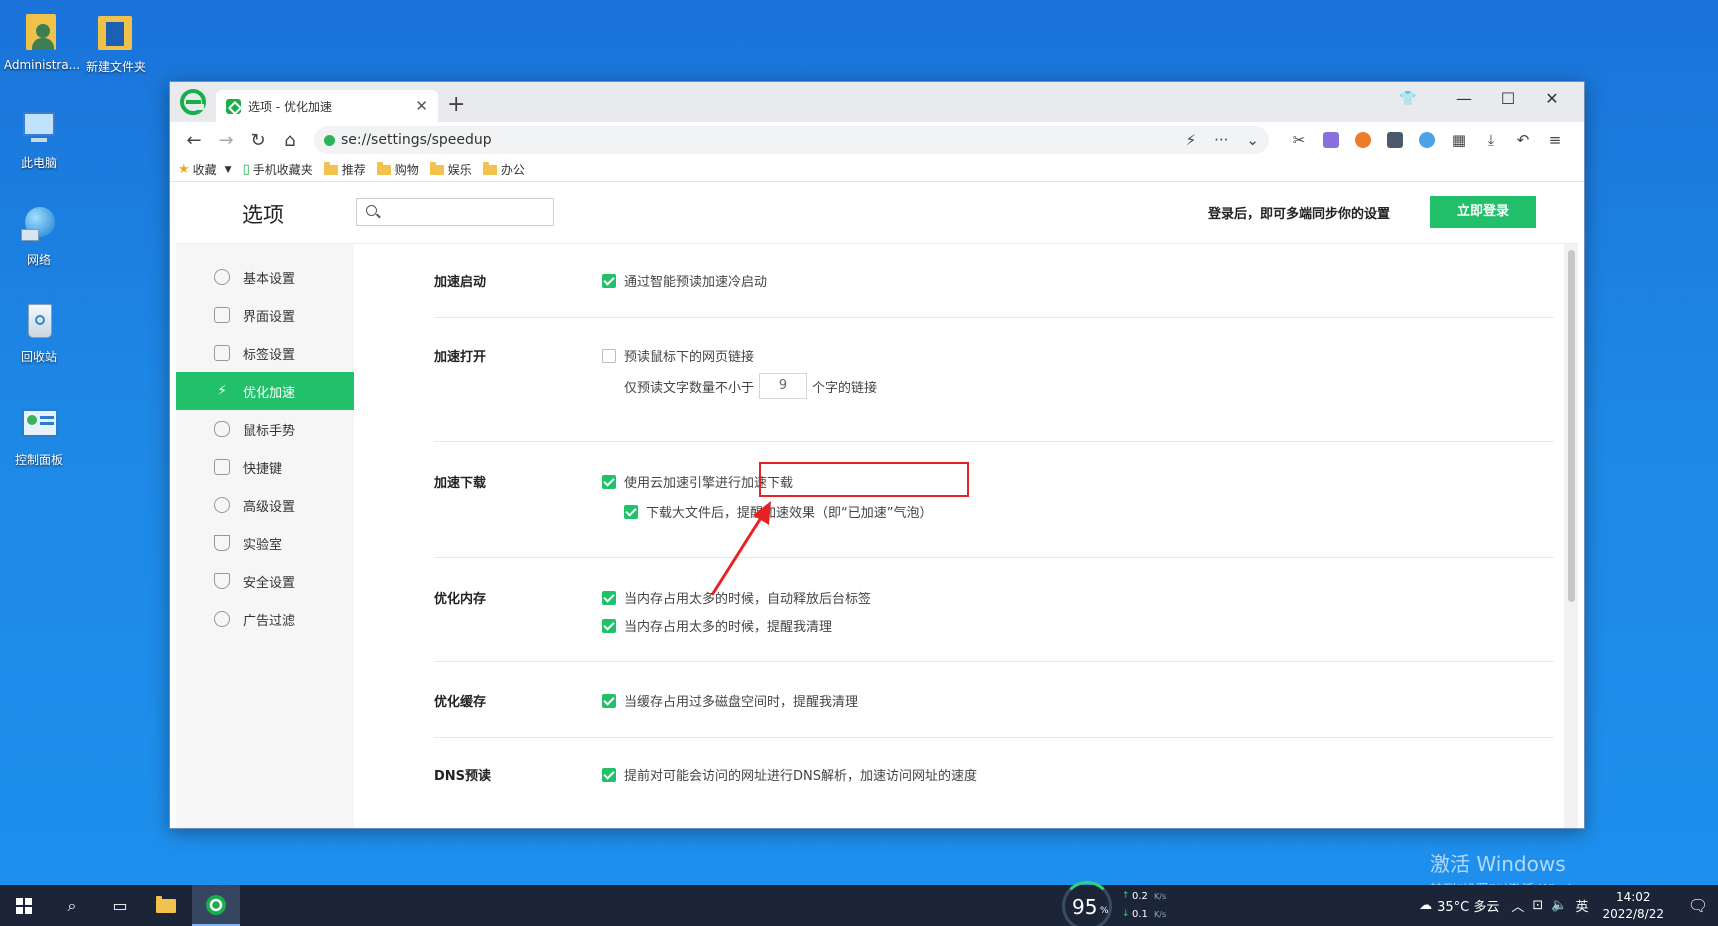 The width and height of the screenshot is (1718, 926). Describe the element at coordinates (1559, 905) in the screenshot. I see `volume-icon: 🔈` at that location.